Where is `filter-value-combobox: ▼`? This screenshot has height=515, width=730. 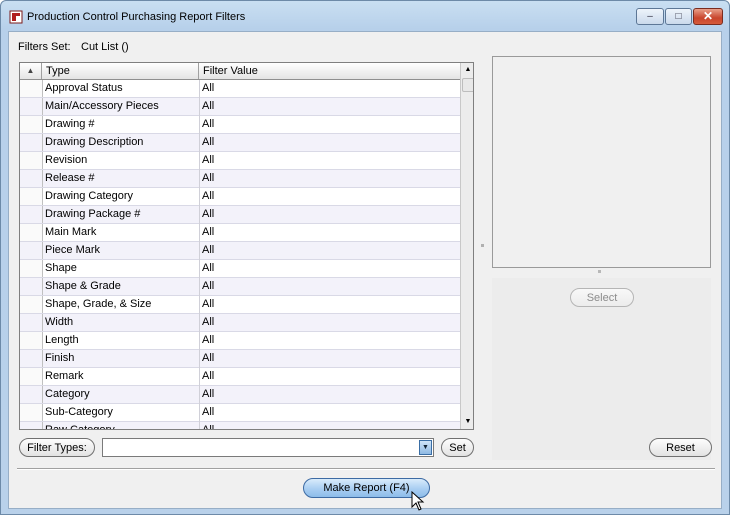
filter-value-combobox: ▼ is located at coordinates (268, 447).